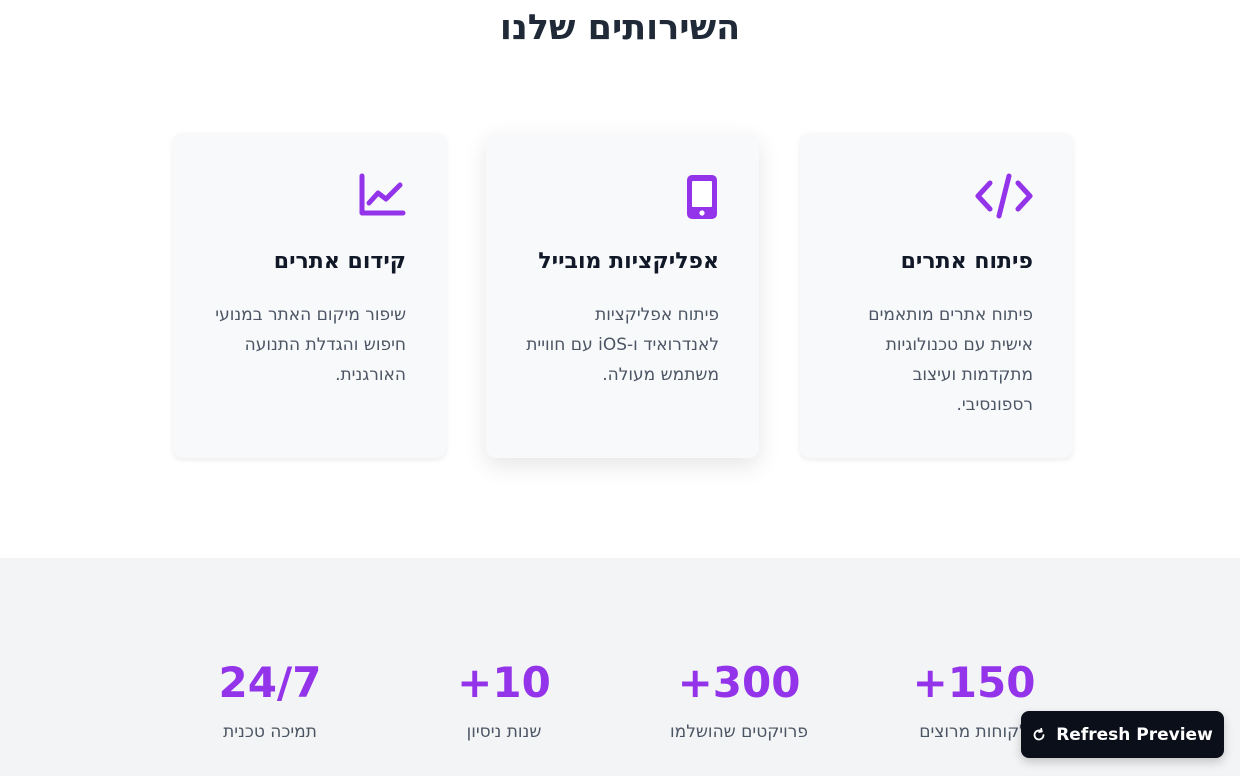  Describe the element at coordinates (339, 261) in the screenshot. I see `card-title: קידום אתרים` at that location.